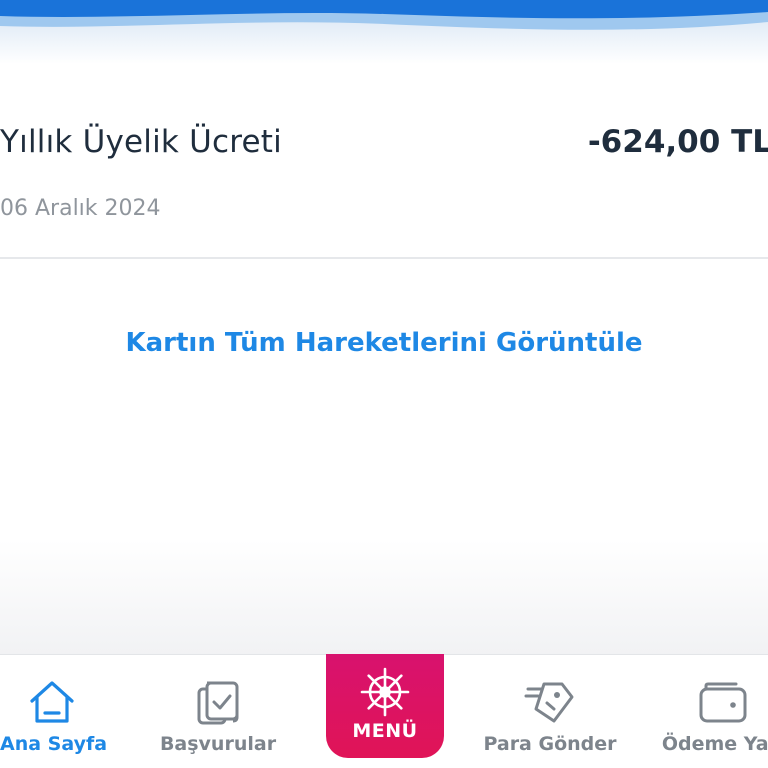 The image size is (768, 768). What do you see at coordinates (384, 343) in the screenshot?
I see `view-all-transactions-link: Kartın Tüm Hareketlerini Görüntüle` at bounding box center [384, 343].